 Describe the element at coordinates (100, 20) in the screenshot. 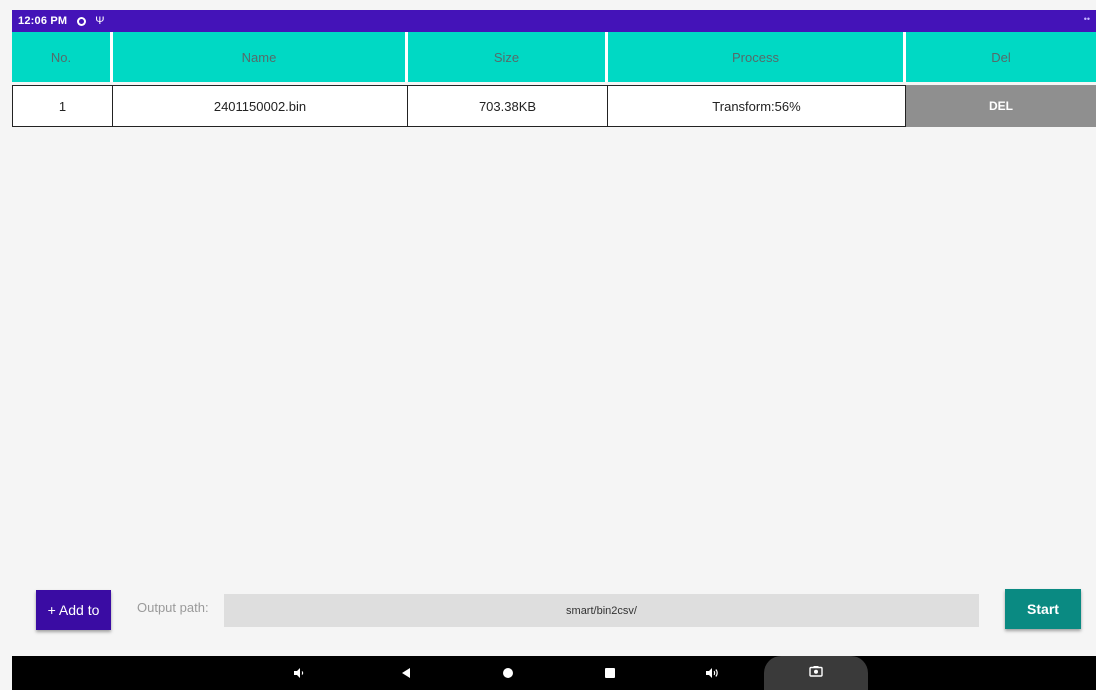

I see `usb-icon: Ψ` at that location.